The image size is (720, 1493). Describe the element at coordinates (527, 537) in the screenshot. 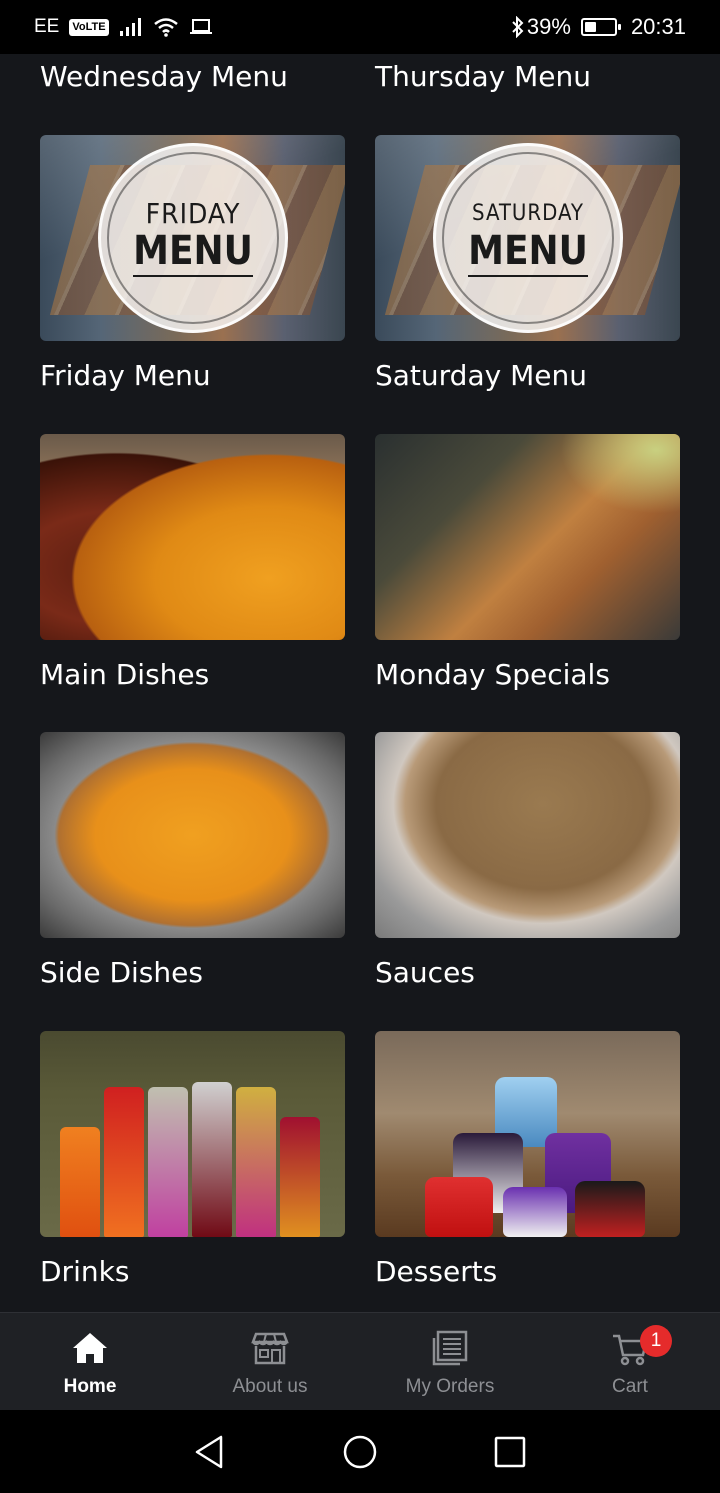

I see `monday-specials-image` at that location.